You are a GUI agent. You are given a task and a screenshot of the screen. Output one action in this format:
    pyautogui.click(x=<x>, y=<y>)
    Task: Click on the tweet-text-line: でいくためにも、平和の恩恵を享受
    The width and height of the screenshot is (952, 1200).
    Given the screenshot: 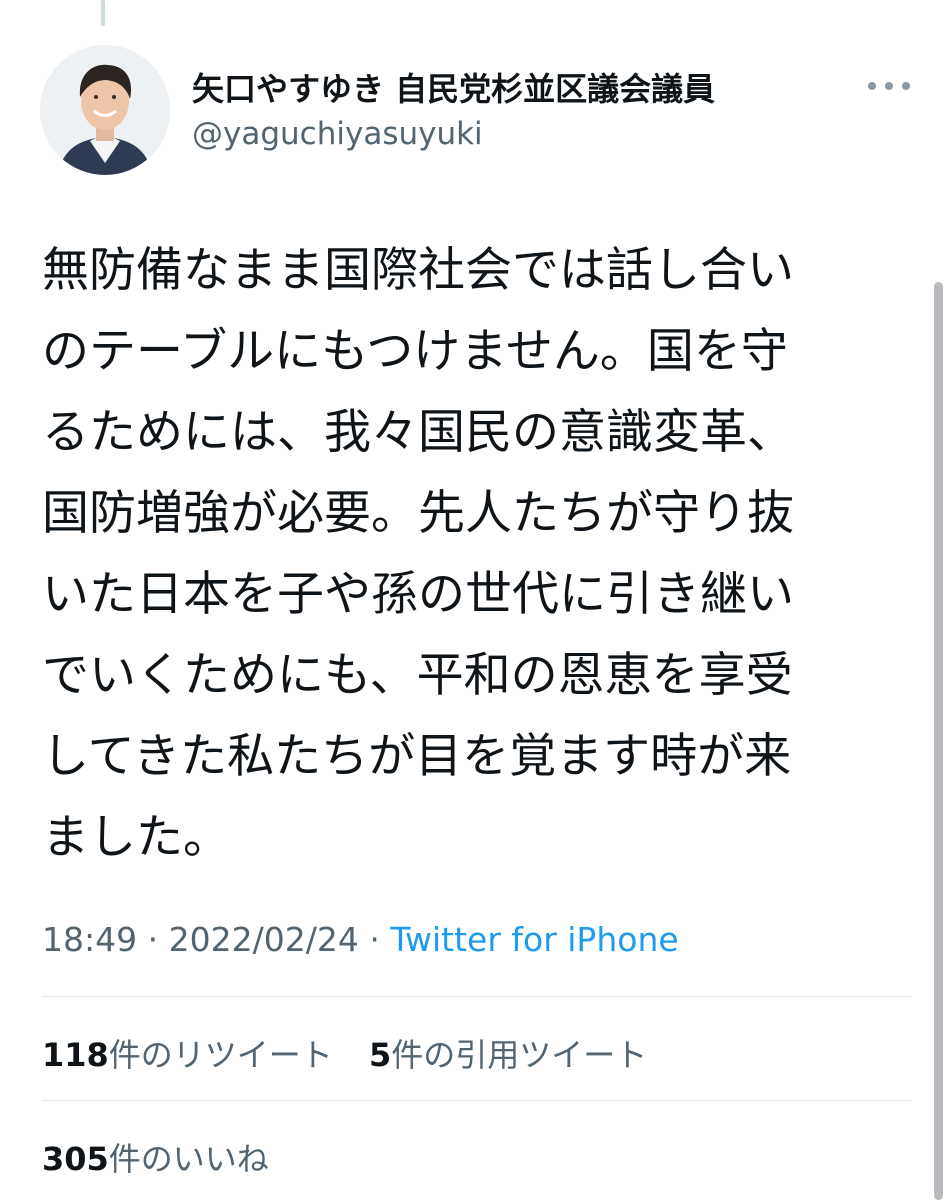 What is the action you would take?
    pyautogui.click(x=417, y=675)
    